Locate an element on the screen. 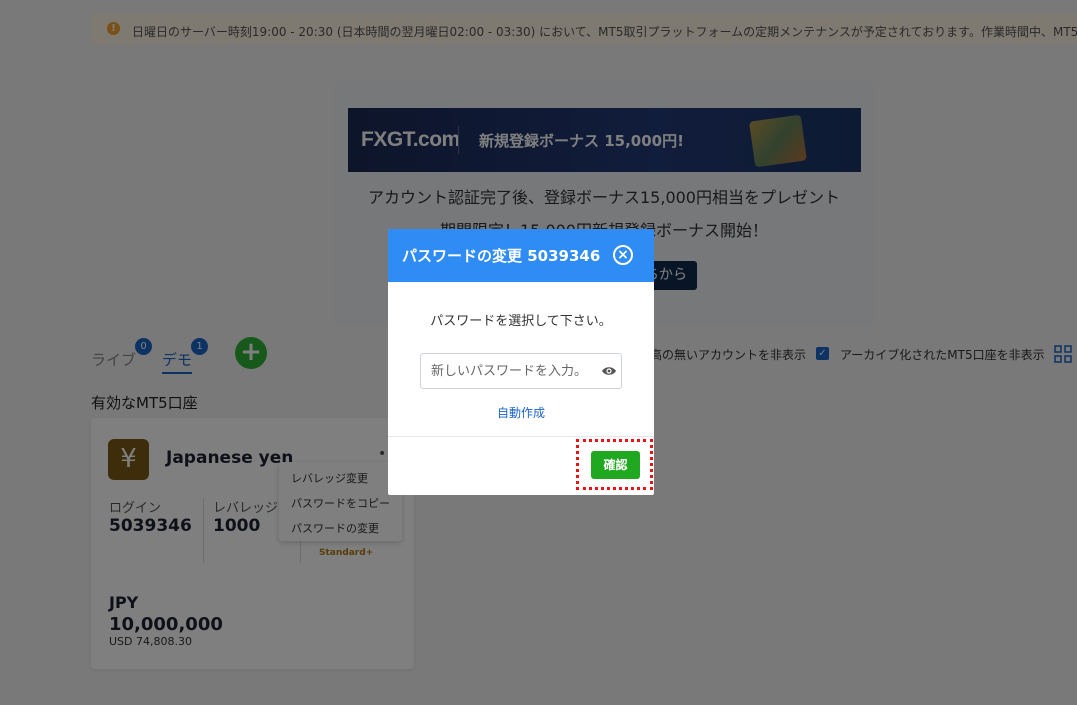  new-password-input is located at coordinates (521, 371).